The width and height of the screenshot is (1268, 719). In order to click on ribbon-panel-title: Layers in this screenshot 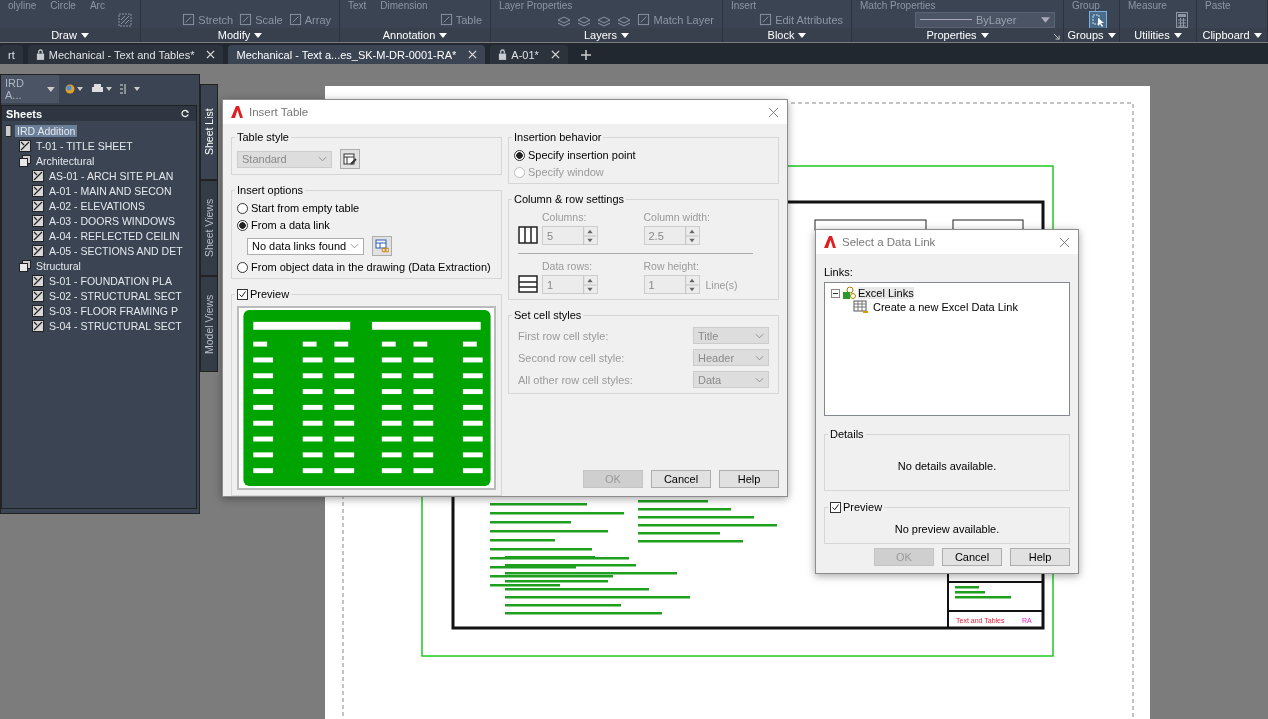, I will do `click(600, 35)`.